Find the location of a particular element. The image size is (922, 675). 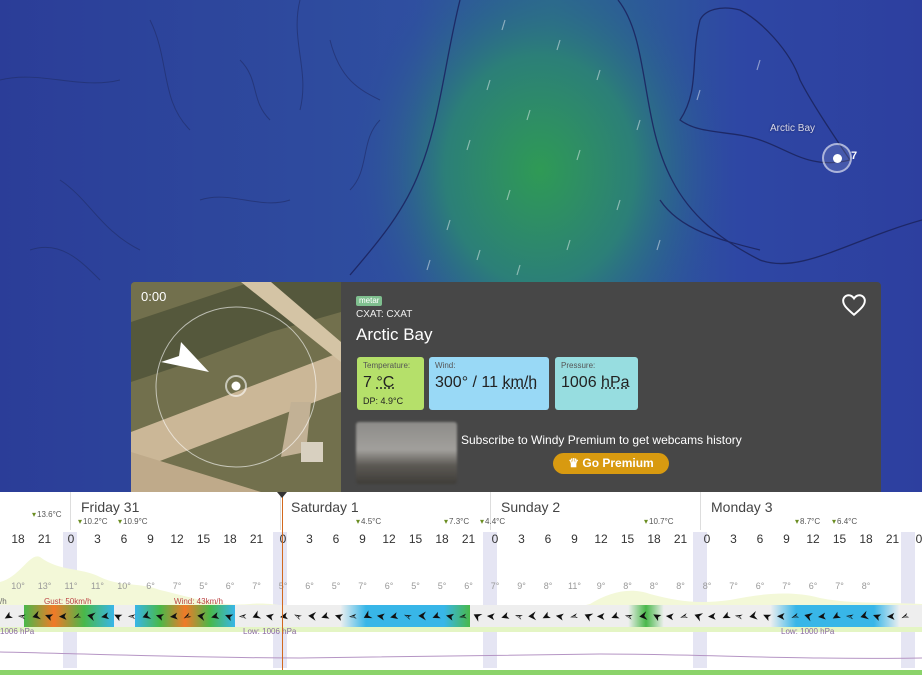

pressure-graph is located at coordinates (461, 655).